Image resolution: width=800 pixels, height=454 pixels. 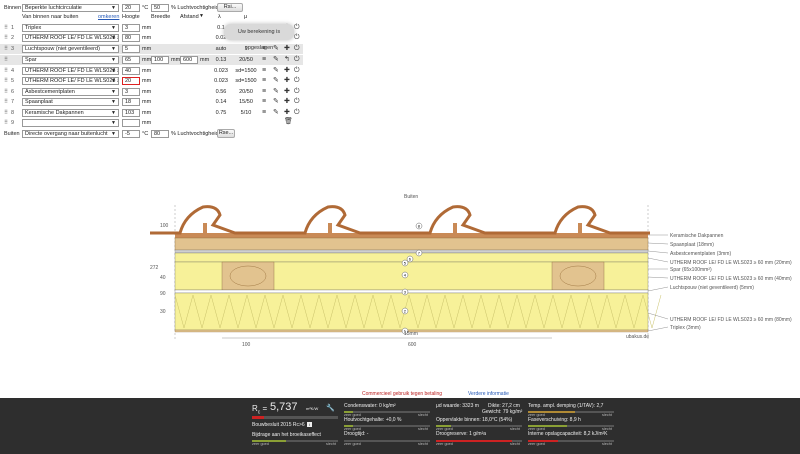 What do you see at coordinates (70, 60) in the screenshot?
I see `material-select: Spar ▼` at bounding box center [70, 60].